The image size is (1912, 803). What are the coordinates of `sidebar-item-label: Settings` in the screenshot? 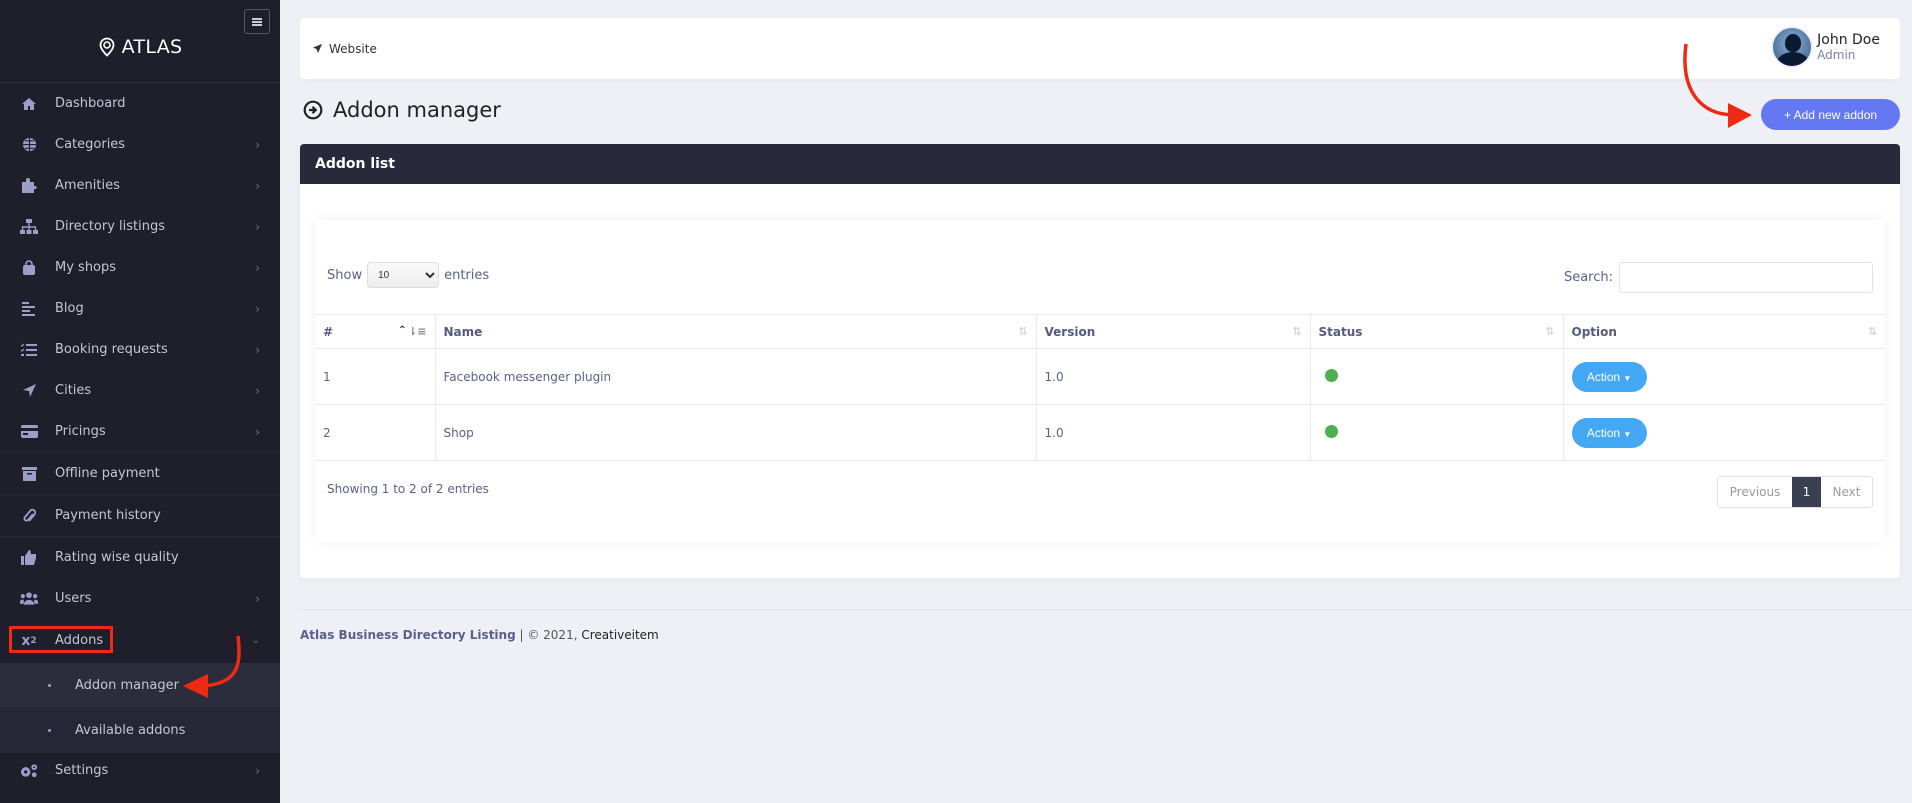 It's located at (82, 770).